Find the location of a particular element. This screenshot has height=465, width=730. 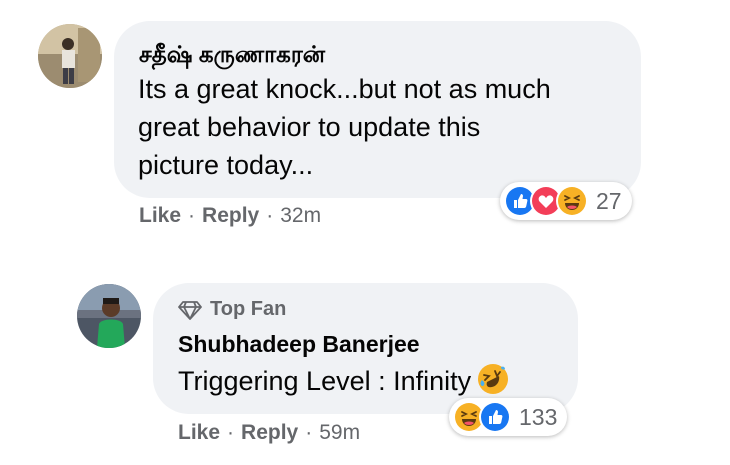

comment-text: Triggering Level : Infinity is located at coordinates (343, 383).